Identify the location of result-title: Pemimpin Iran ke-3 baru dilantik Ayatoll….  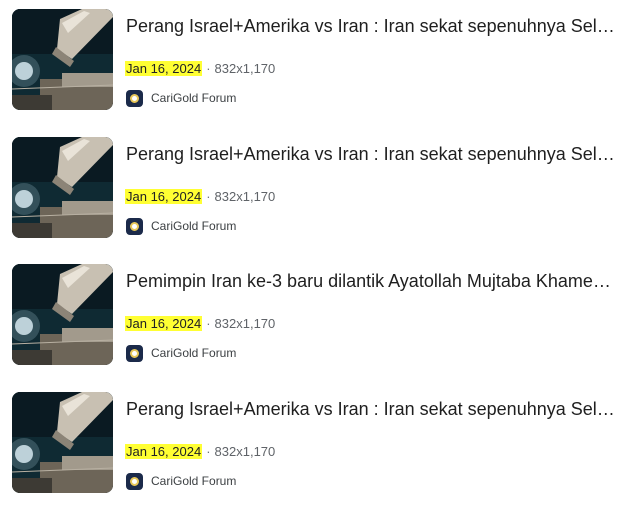
(371, 281).